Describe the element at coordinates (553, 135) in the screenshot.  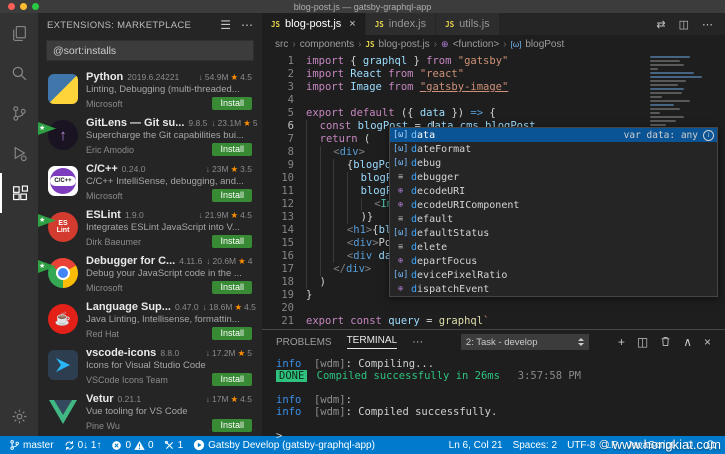
I see `suggest-item: [ω] data var data: any i` at that location.